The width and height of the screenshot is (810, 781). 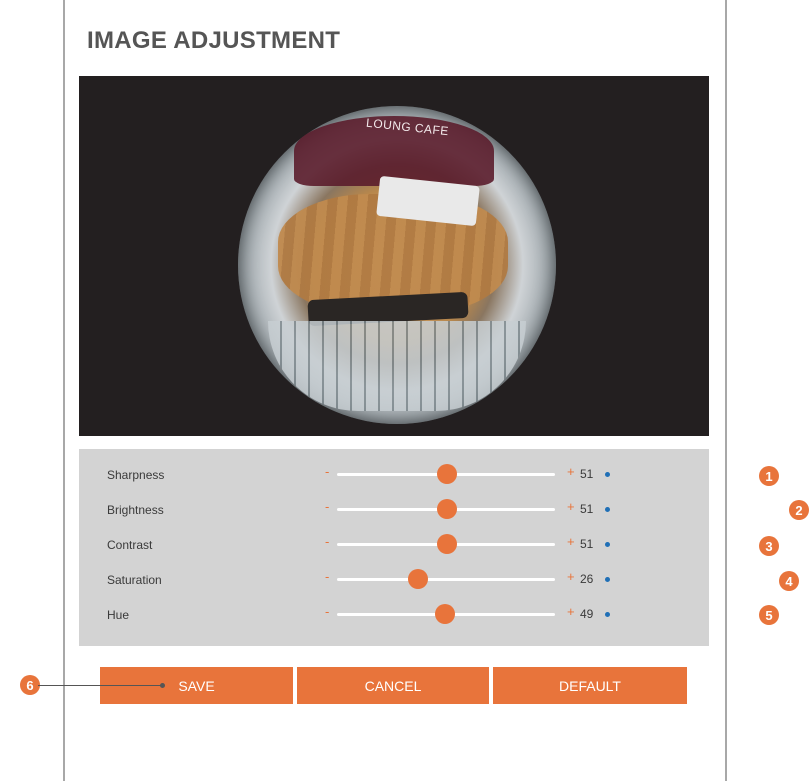 What do you see at coordinates (607, 614) in the screenshot?
I see `hue-indicator-dot` at bounding box center [607, 614].